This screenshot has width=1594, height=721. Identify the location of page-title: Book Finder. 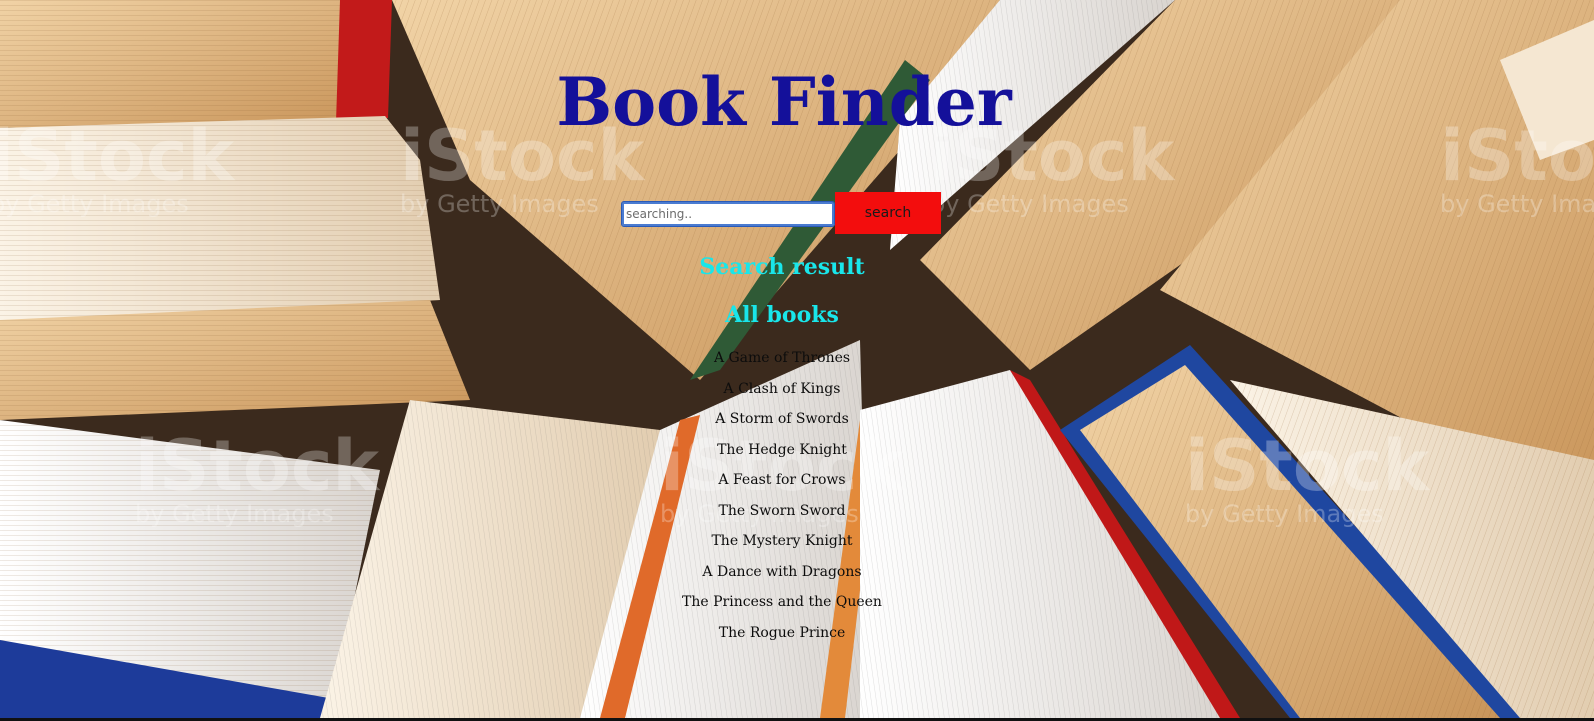
(784, 102).